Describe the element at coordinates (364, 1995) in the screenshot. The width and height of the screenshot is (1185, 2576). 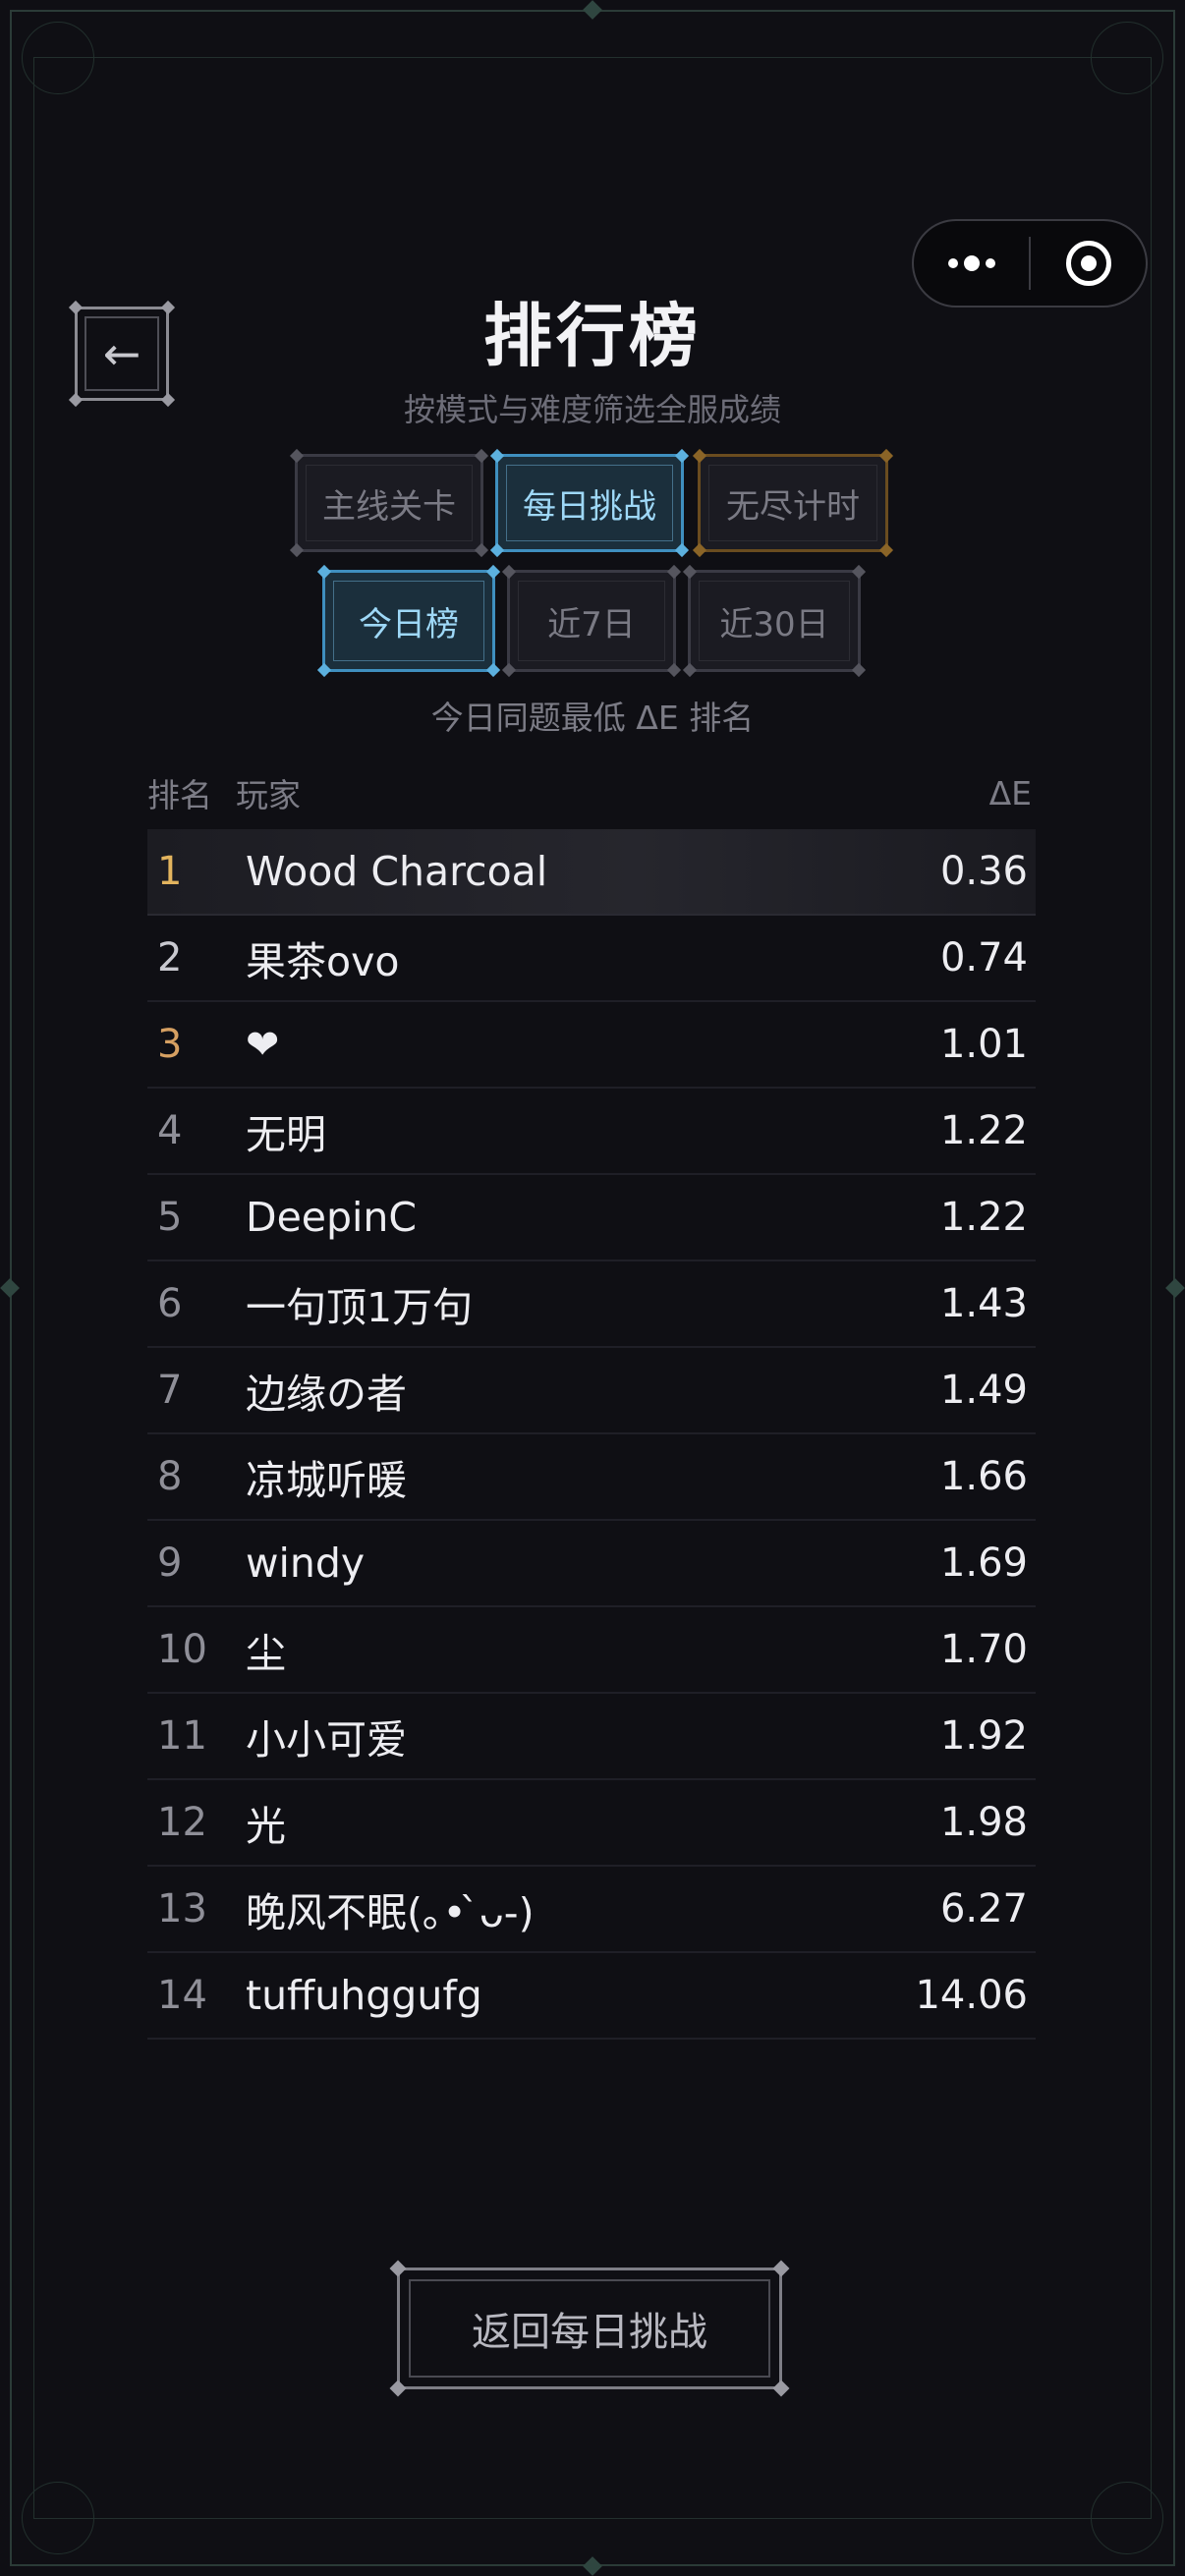
I see `row-player: tuffuhggufg` at that location.